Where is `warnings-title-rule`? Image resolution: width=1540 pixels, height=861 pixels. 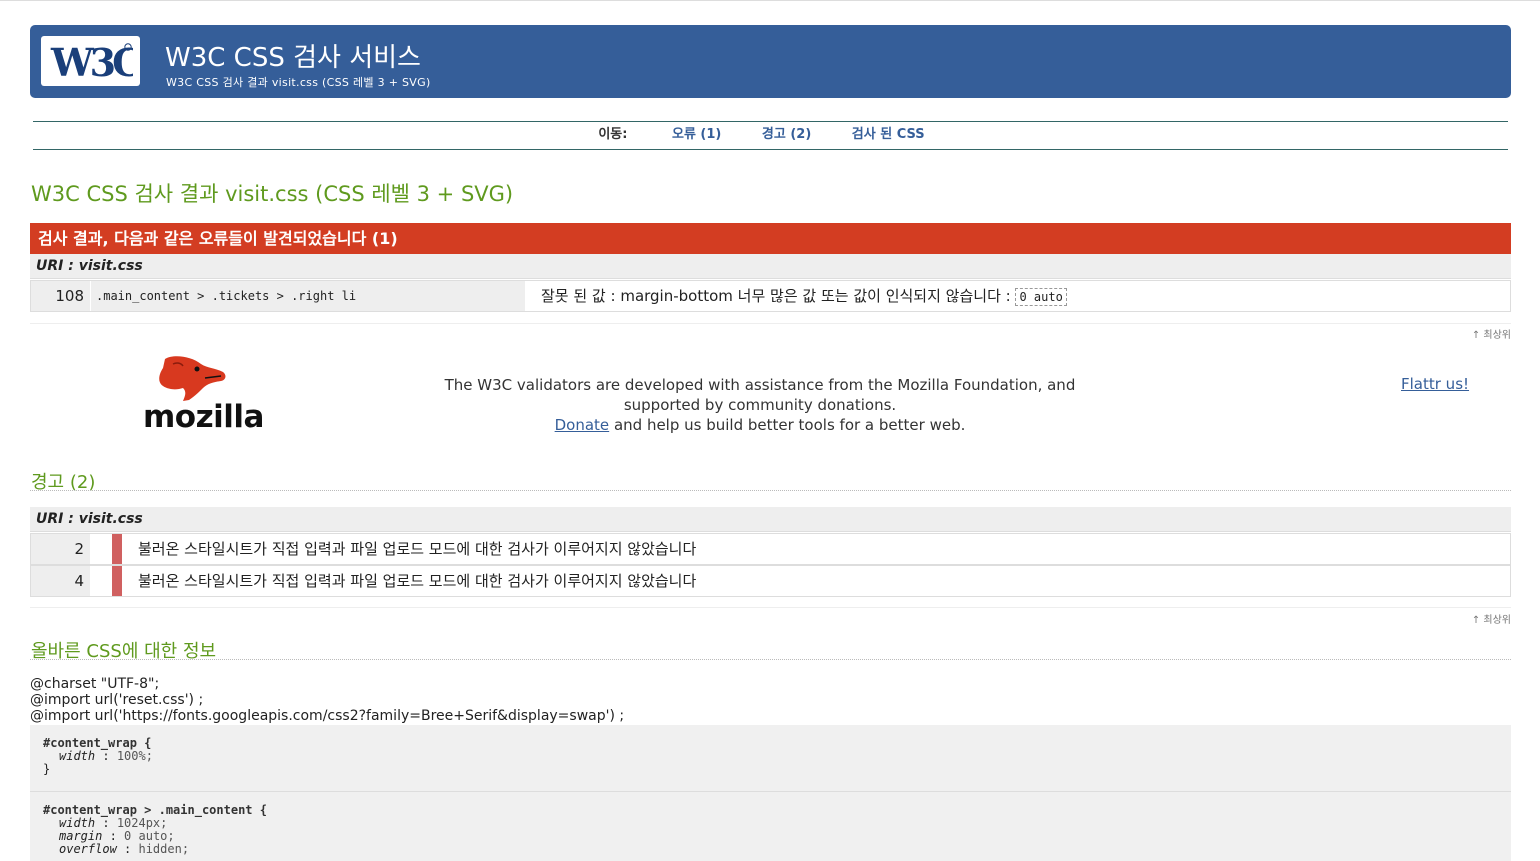
warnings-title-rule is located at coordinates (770, 490).